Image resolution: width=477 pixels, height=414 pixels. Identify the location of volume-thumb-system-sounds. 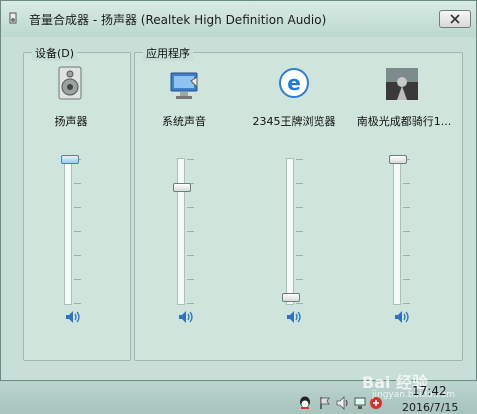
(182, 187).